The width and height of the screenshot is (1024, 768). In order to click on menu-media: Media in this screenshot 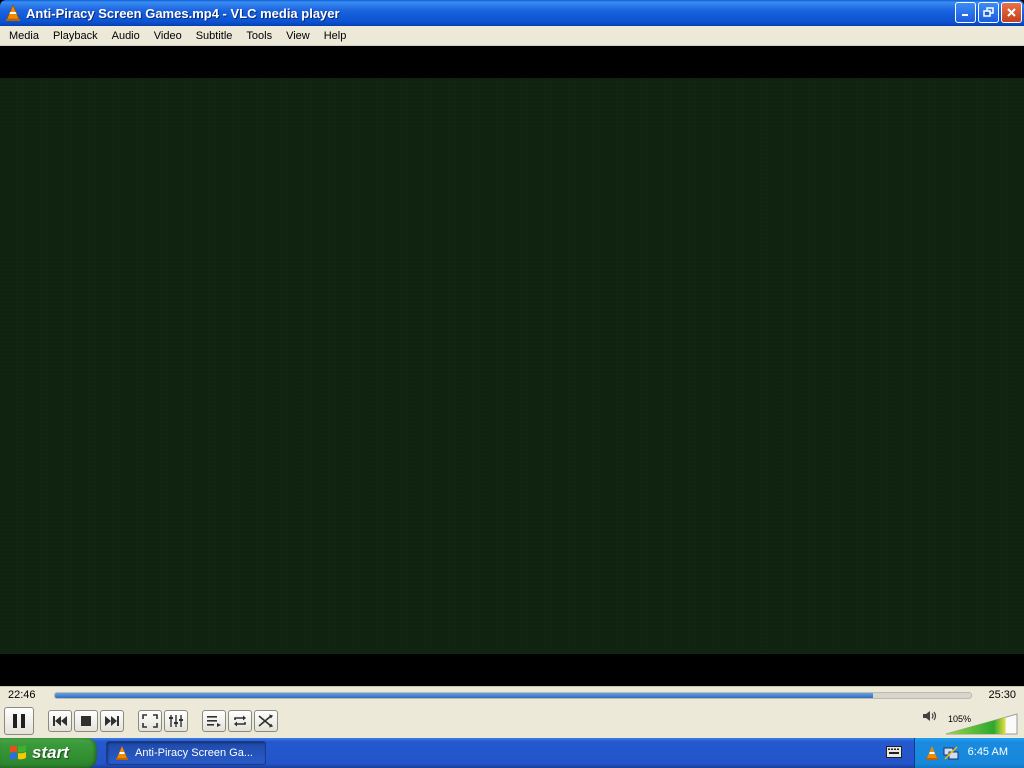, I will do `click(24, 36)`.